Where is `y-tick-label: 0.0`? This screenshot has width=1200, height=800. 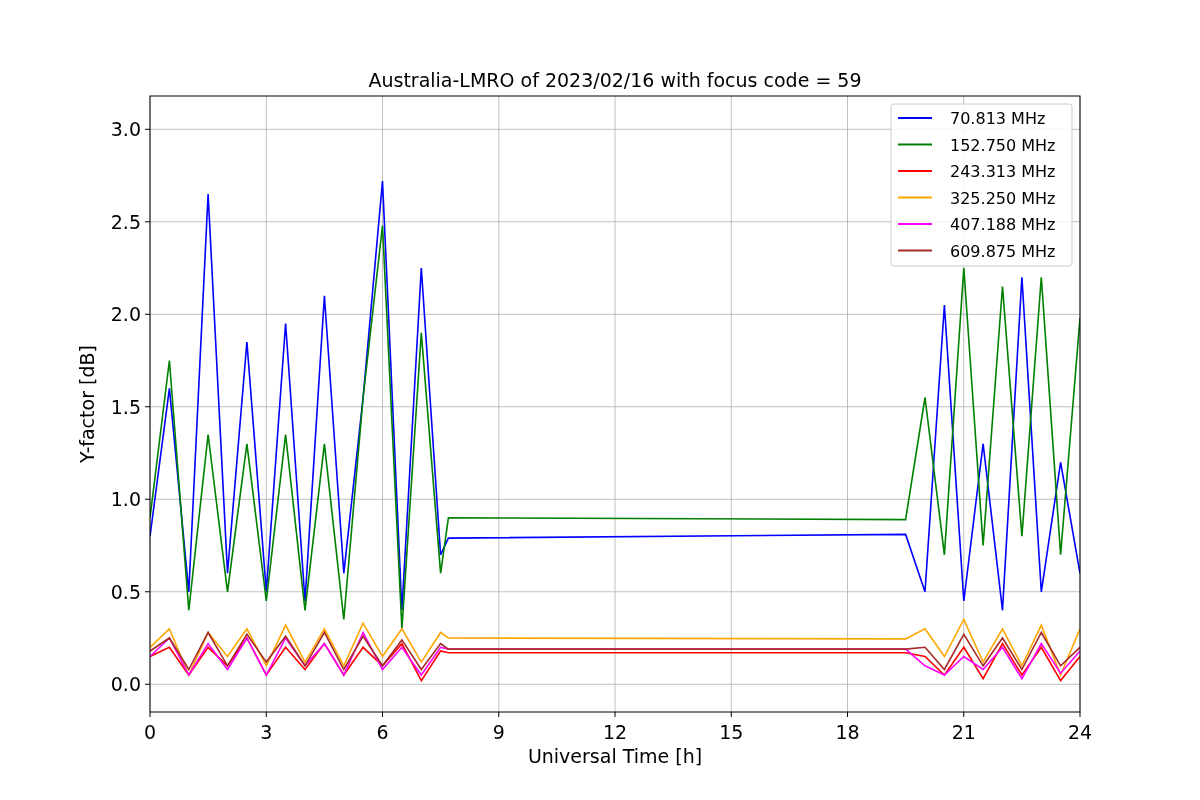 y-tick-label: 0.0 is located at coordinates (125, 684).